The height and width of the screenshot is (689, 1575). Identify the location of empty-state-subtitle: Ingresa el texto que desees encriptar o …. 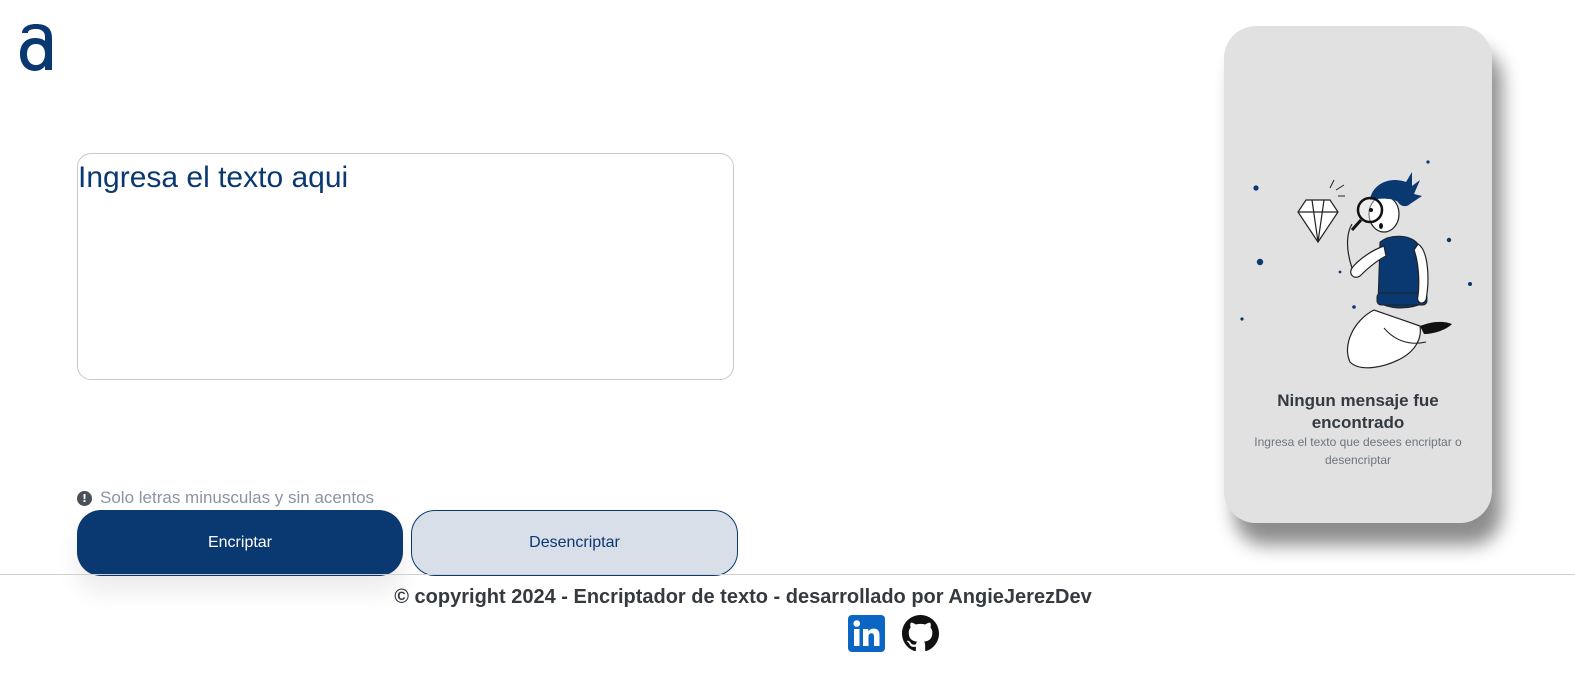
(1358, 451).